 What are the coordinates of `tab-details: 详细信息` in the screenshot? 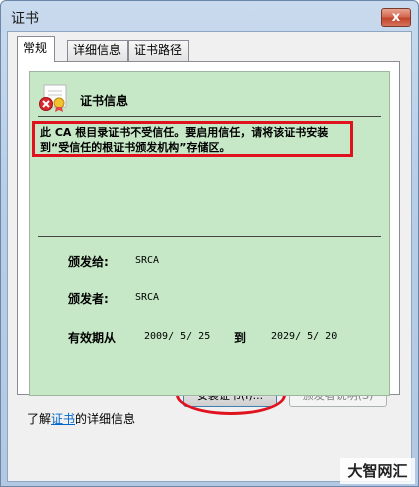 It's located at (97, 50).